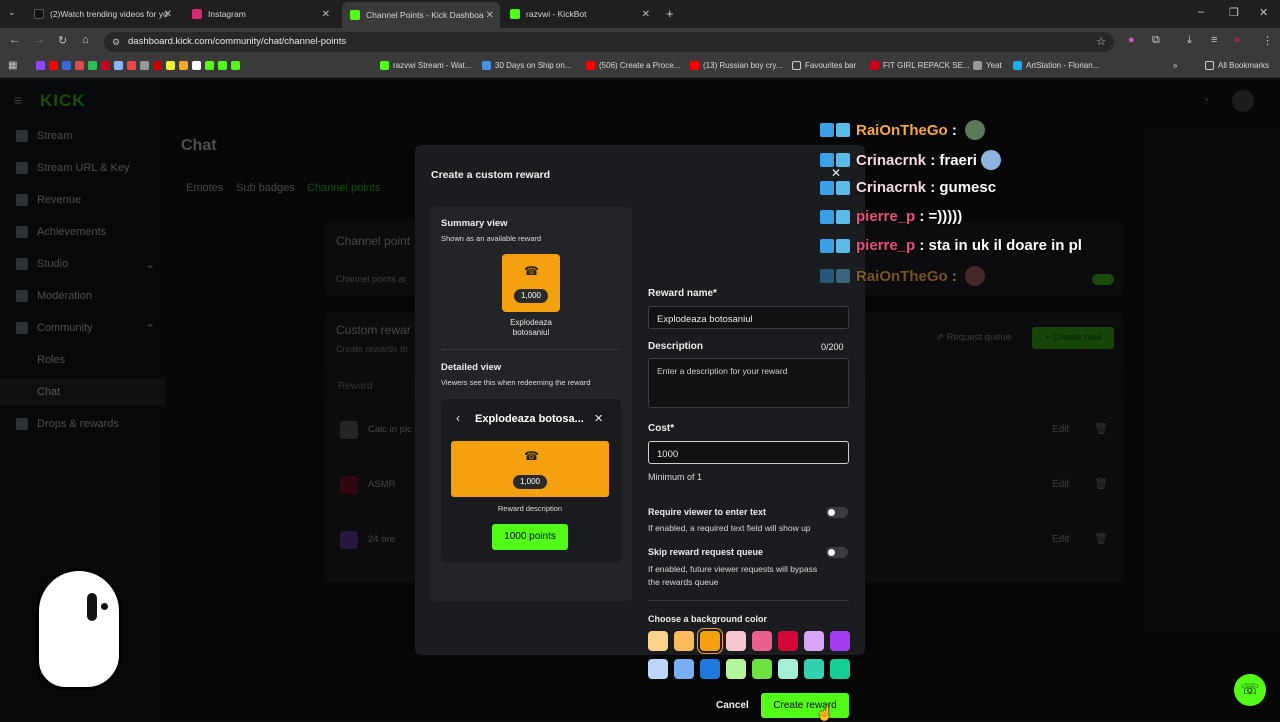 The width and height of the screenshot is (1280, 722). I want to click on reward-name-label: Reward name*, so click(682, 293).